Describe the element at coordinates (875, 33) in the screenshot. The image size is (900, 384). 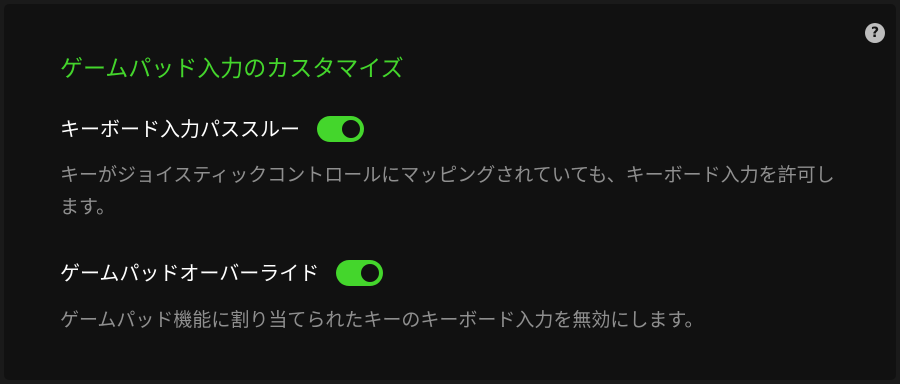
I see `help-icon: ?` at that location.